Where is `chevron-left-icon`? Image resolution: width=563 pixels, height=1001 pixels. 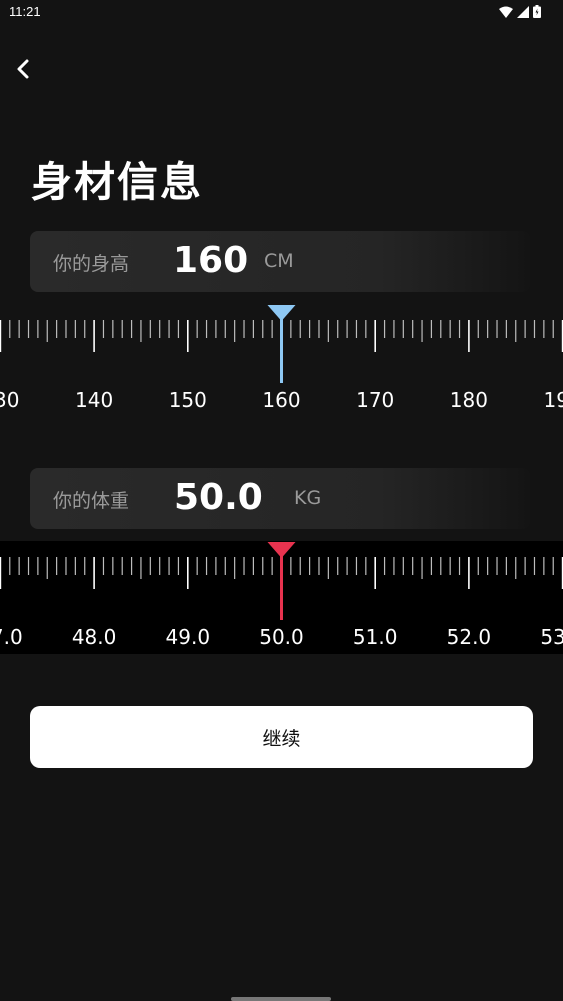
chevron-left-icon is located at coordinates (23, 69).